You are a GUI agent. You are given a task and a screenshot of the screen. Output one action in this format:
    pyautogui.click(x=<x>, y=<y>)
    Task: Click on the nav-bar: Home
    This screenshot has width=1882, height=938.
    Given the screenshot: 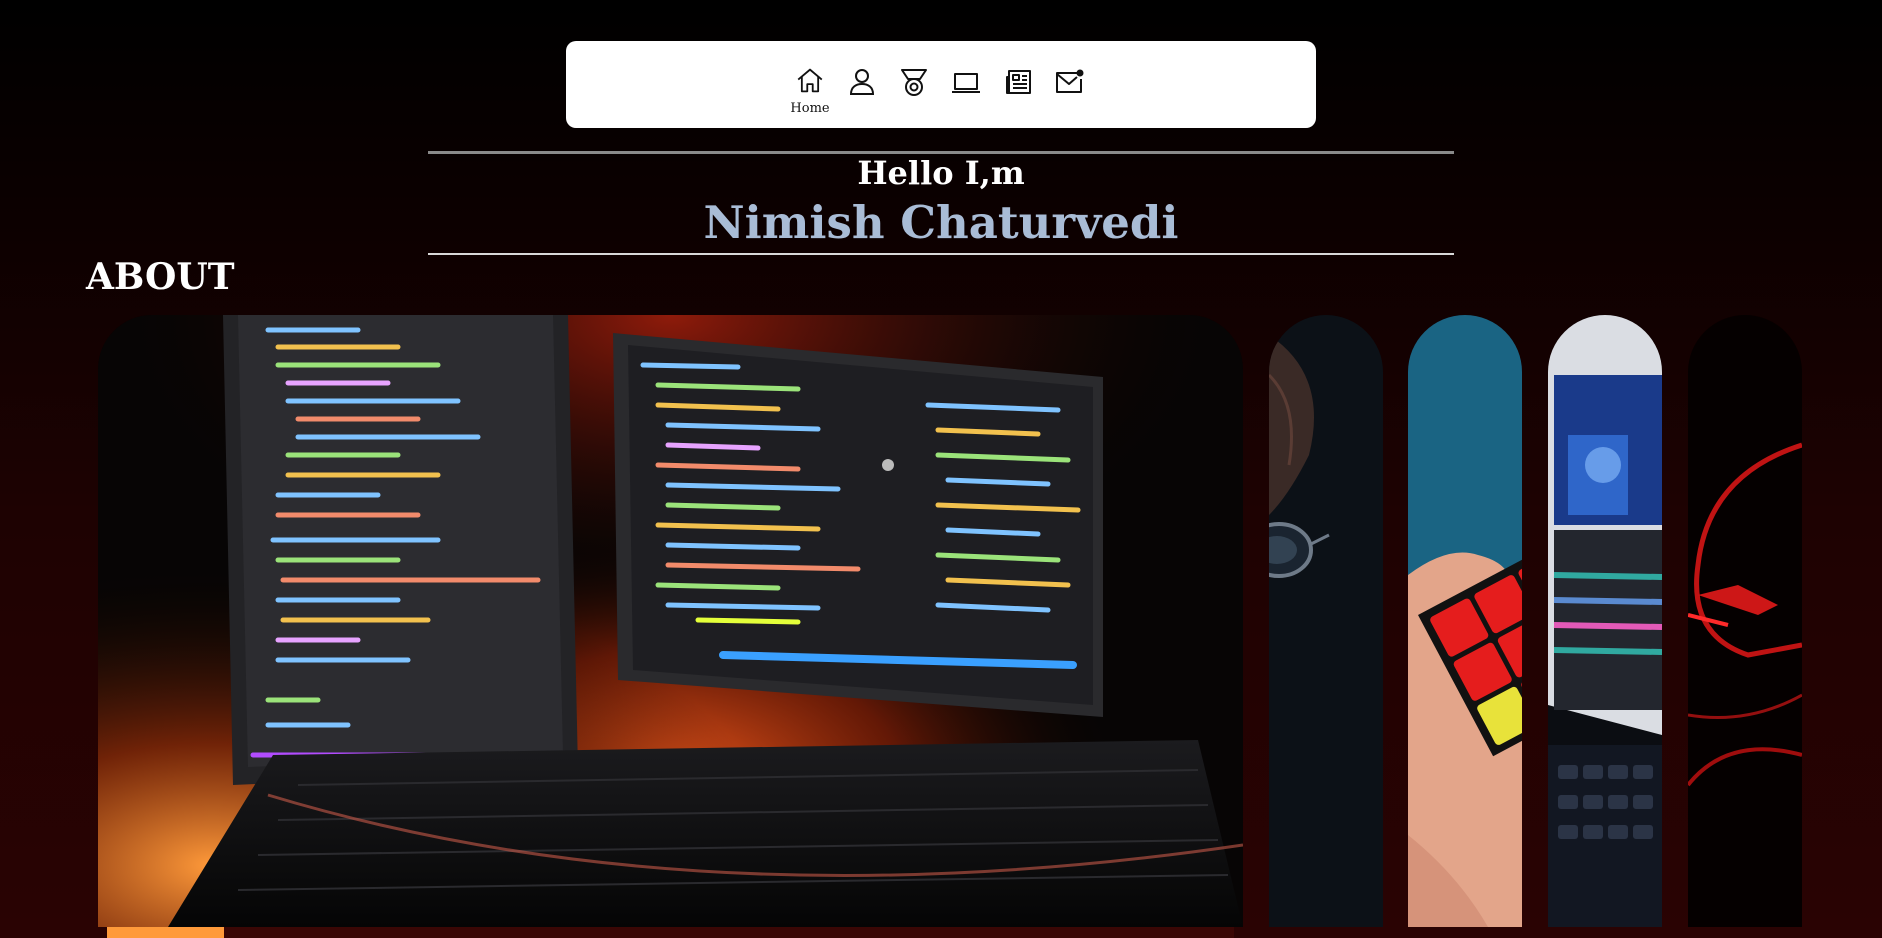 What is the action you would take?
    pyautogui.click(x=941, y=84)
    